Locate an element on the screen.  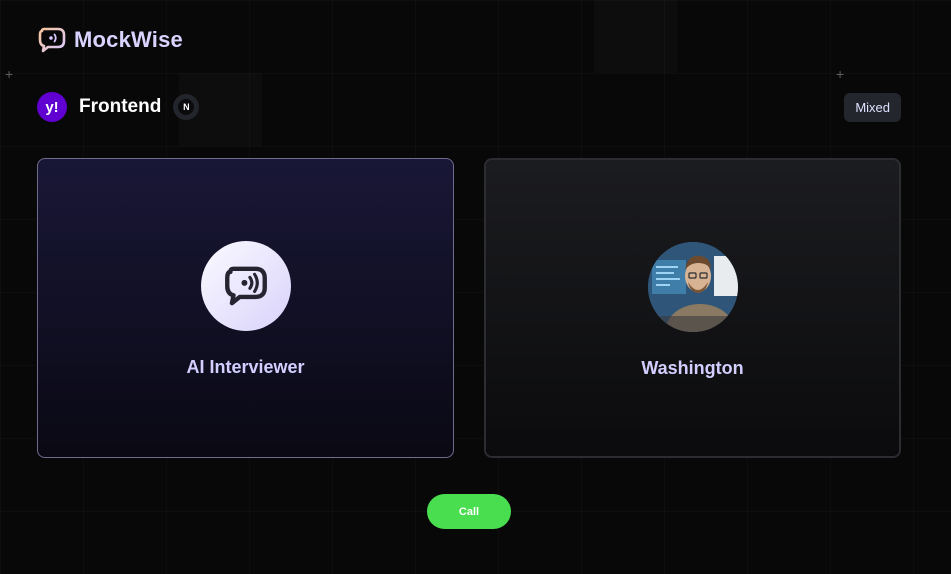
user-photo-illustration is located at coordinates (692, 287).